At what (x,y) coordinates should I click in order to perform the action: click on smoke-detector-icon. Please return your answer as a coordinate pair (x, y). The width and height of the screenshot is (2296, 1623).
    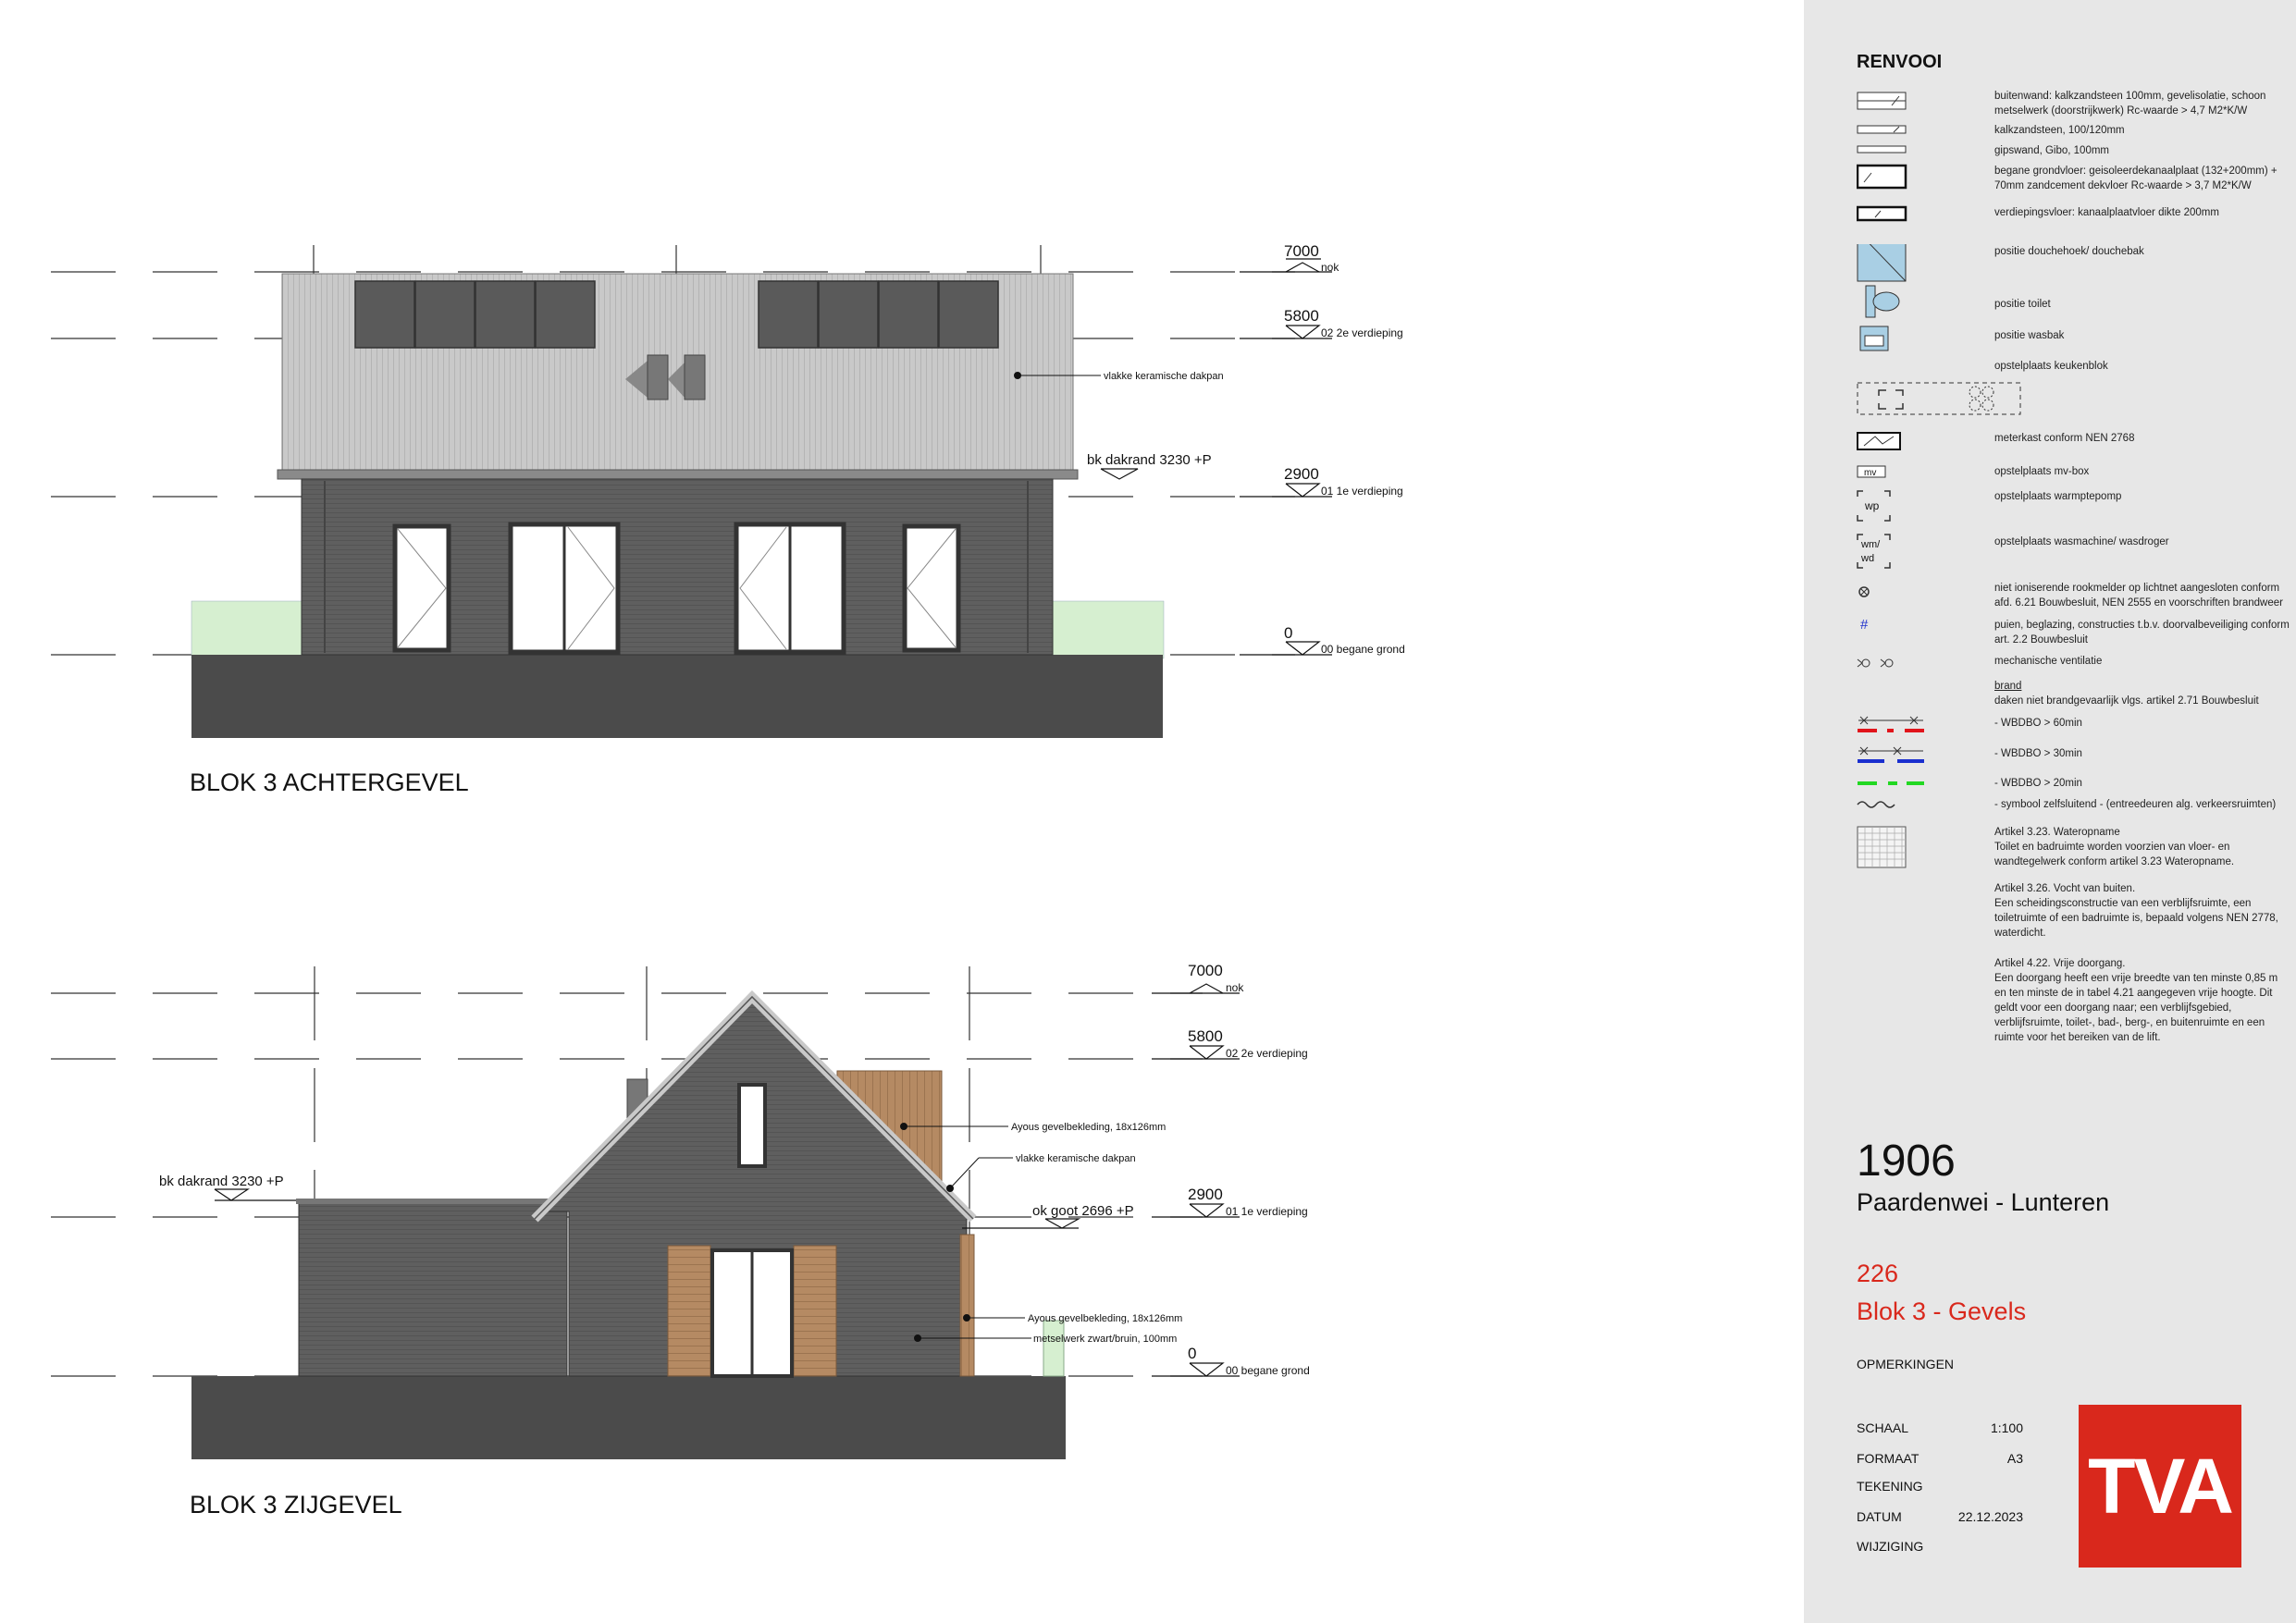
    Looking at the image, I should click on (1864, 591).